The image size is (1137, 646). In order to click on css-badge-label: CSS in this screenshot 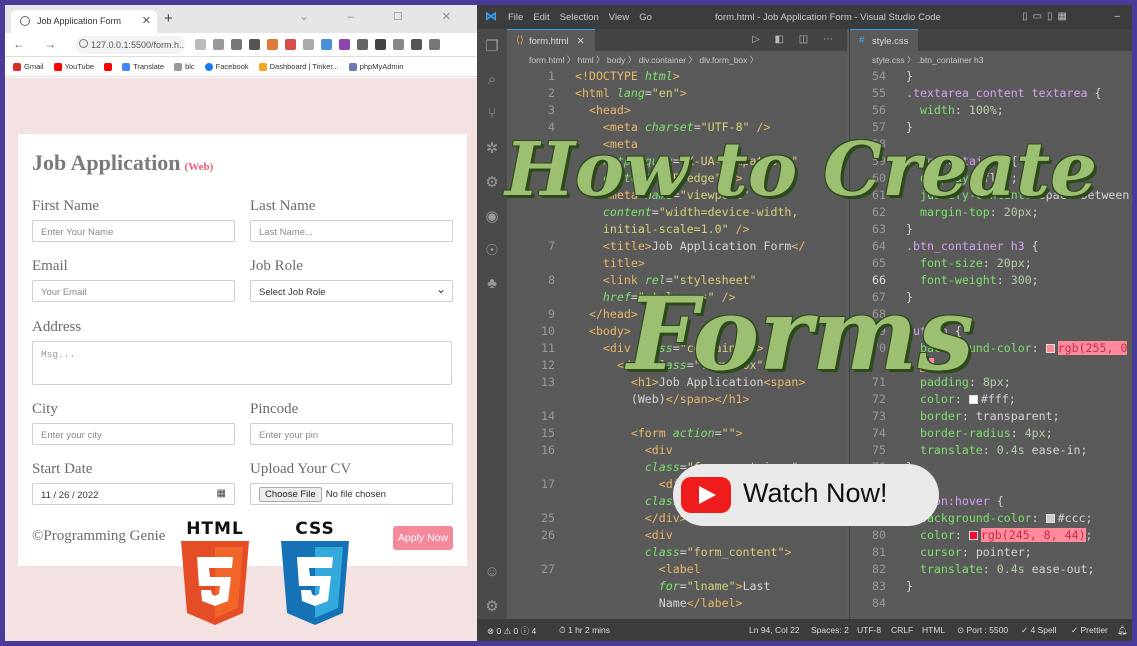, I will do `click(315, 529)`.